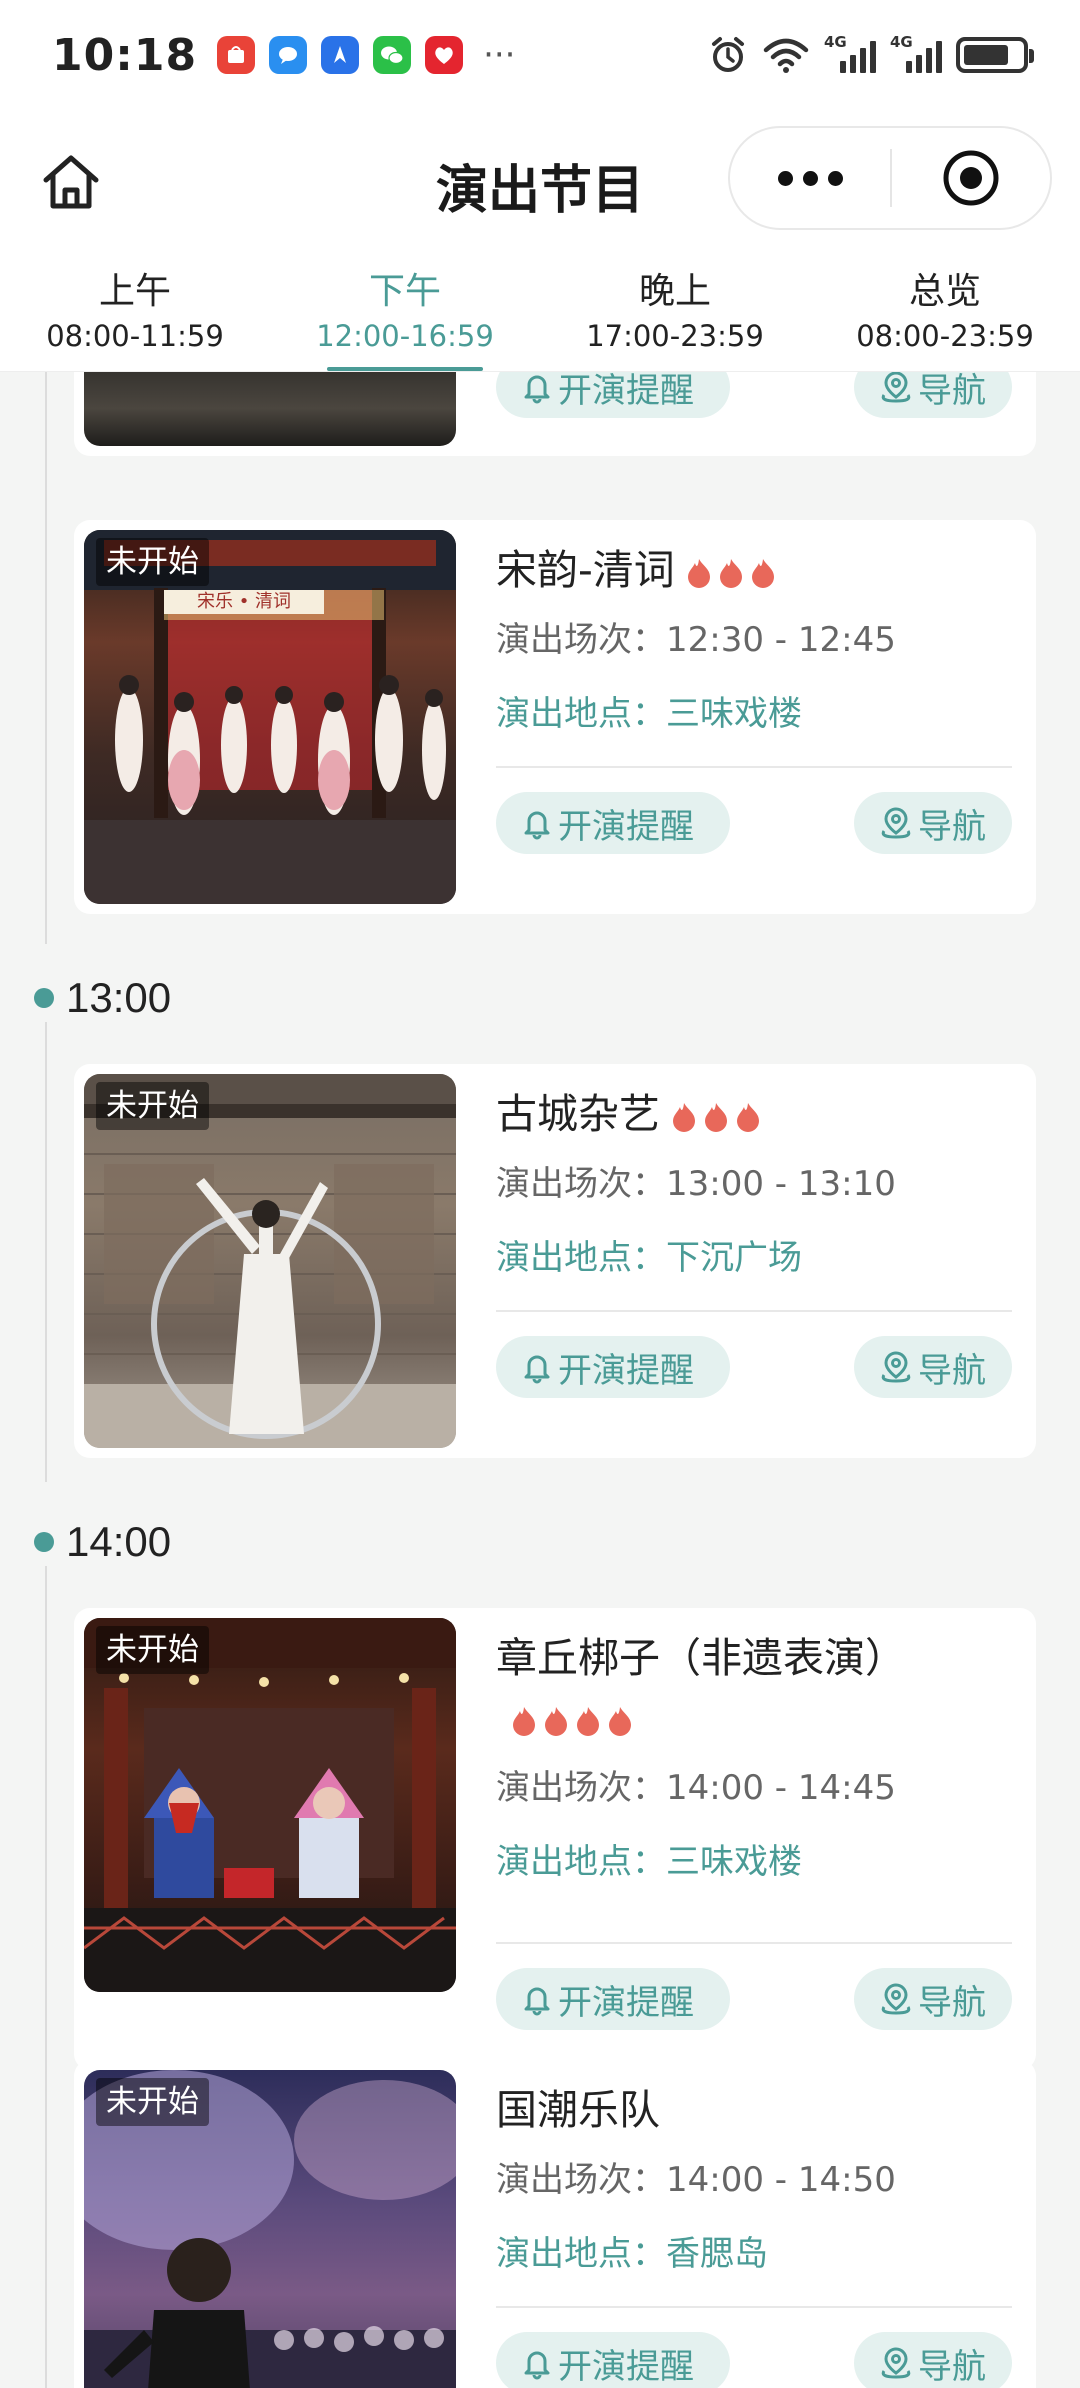 The width and height of the screenshot is (1080, 2388). What do you see at coordinates (499, 55) in the screenshot?
I see `more-notifications-icon: ···` at bounding box center [499, 55].